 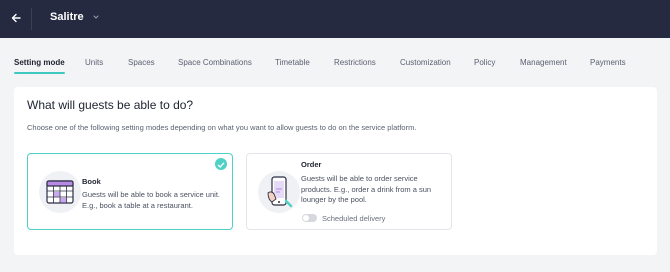 What do you see at coordinates (110, 105) in the screenshot?
I see `section-heading: What will guests be able to do?` at bounding box center [110, 105].